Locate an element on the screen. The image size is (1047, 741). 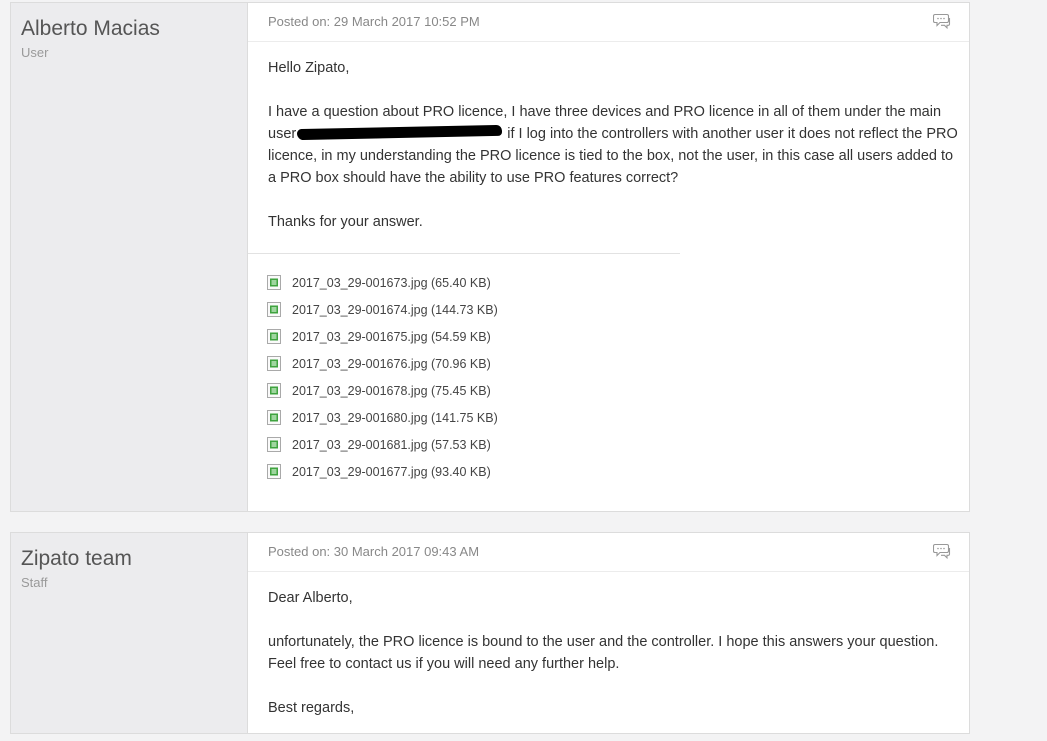
attachment-link: 2017_03_29-001674.jpg (144.73 KB) is located at coordinates (395, 310).